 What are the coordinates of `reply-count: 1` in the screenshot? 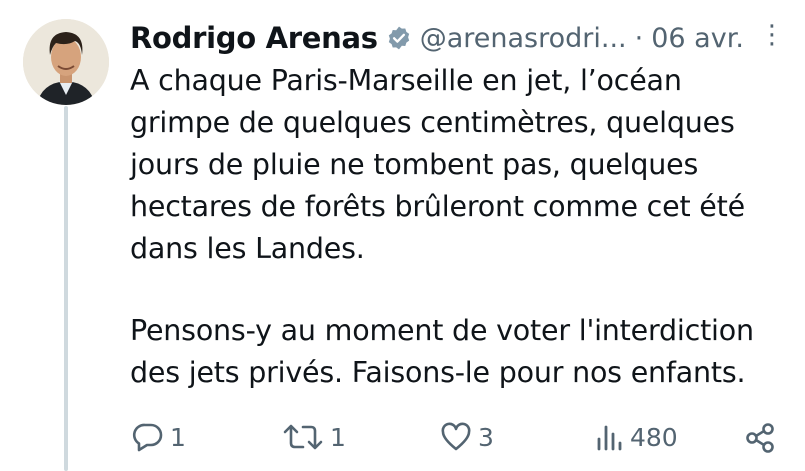 It's located at (178, 437).